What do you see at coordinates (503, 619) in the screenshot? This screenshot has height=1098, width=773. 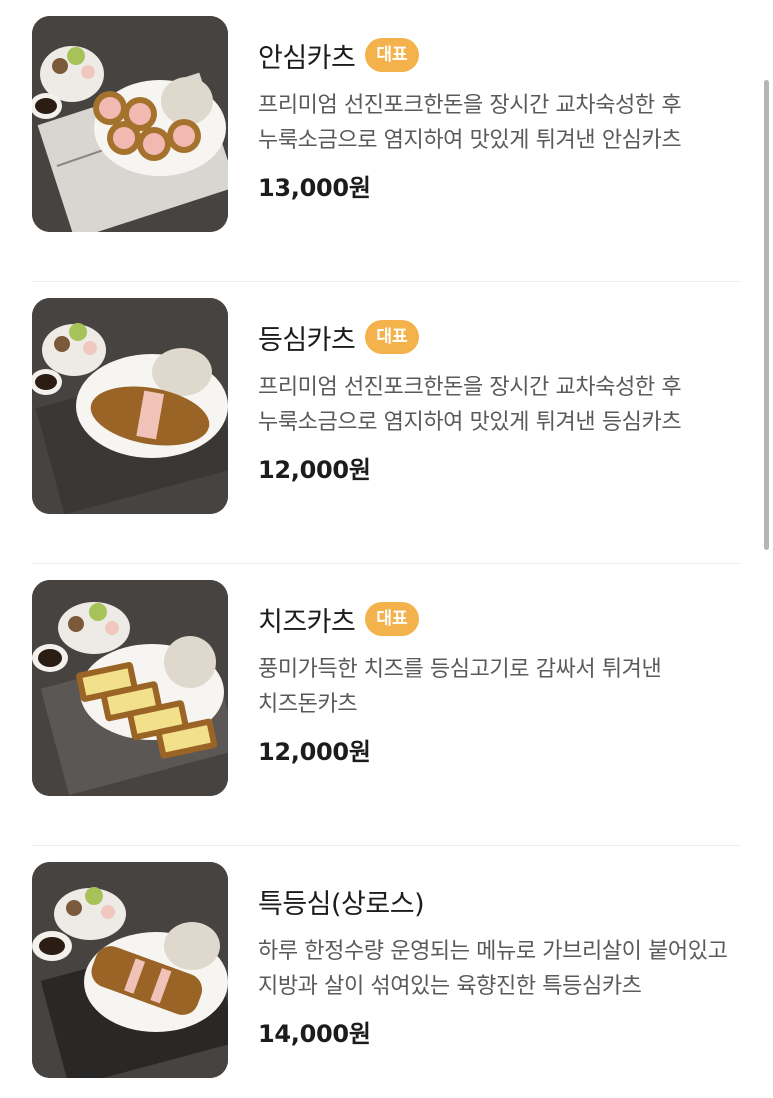 I see `menu-item-name-row: 치즈카츠 대표` at bounding box center [503, 619].